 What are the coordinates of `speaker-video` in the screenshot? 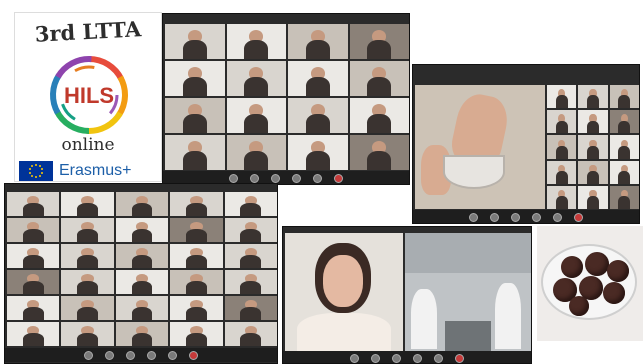 It's located at (344, 293).